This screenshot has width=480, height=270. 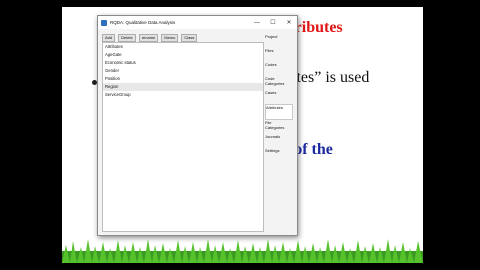 I want to click on minimize-button: —, so click(x=257, y=22).